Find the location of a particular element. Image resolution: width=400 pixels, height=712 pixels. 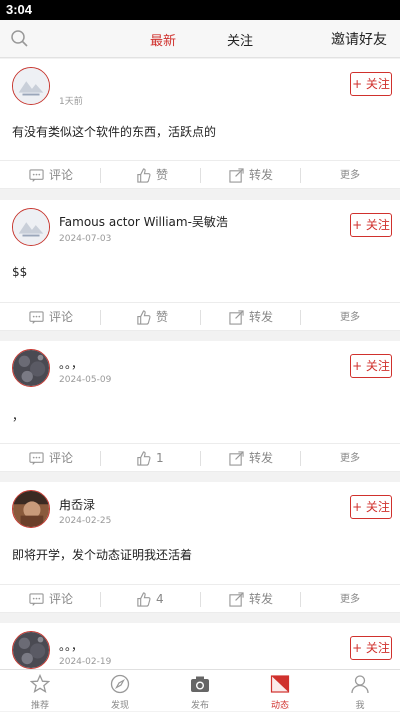

nav-label: 推荐 is located at coordinates (40, 704).